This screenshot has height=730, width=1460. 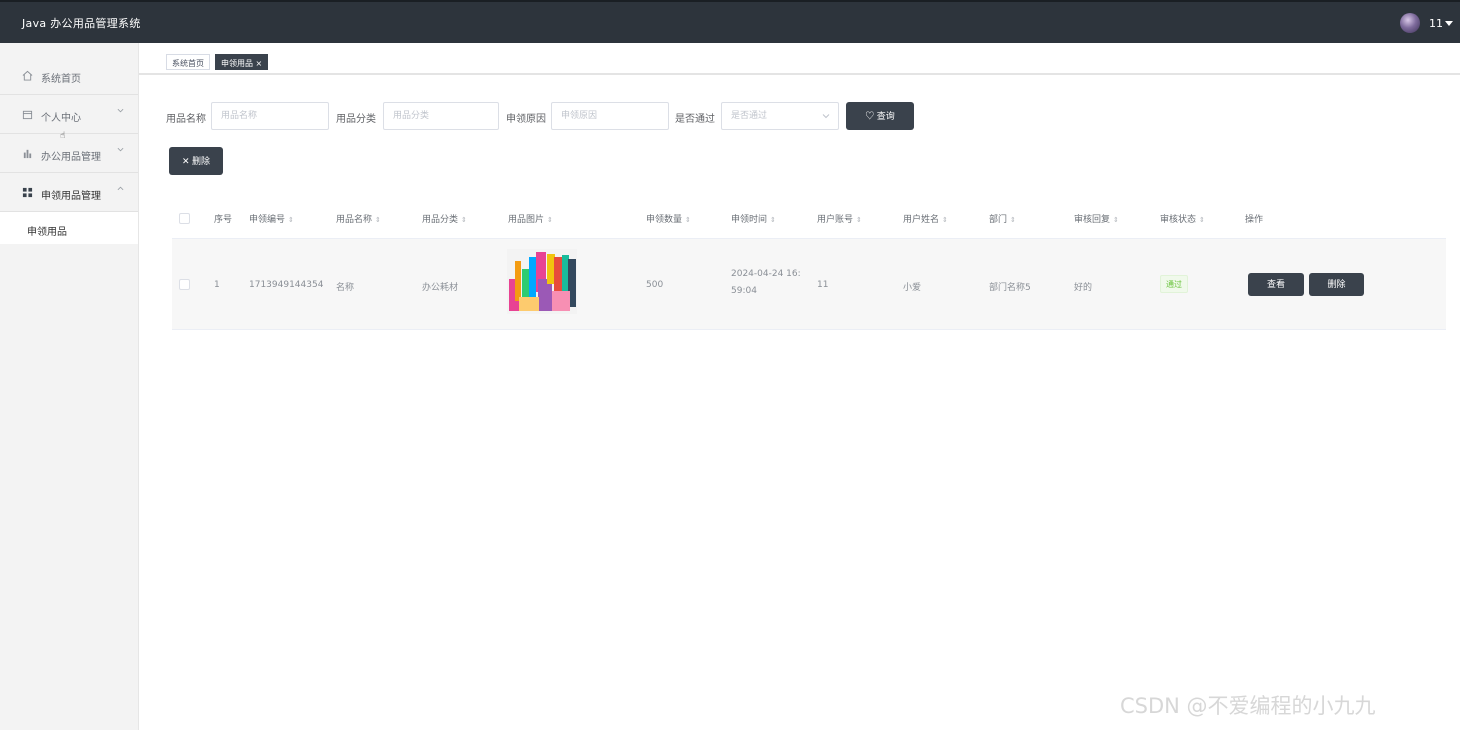 What do you see at coordinates (1449, 23) in the screenshot?
I see `caret-down-icon` at bounding box center [1449, 23].